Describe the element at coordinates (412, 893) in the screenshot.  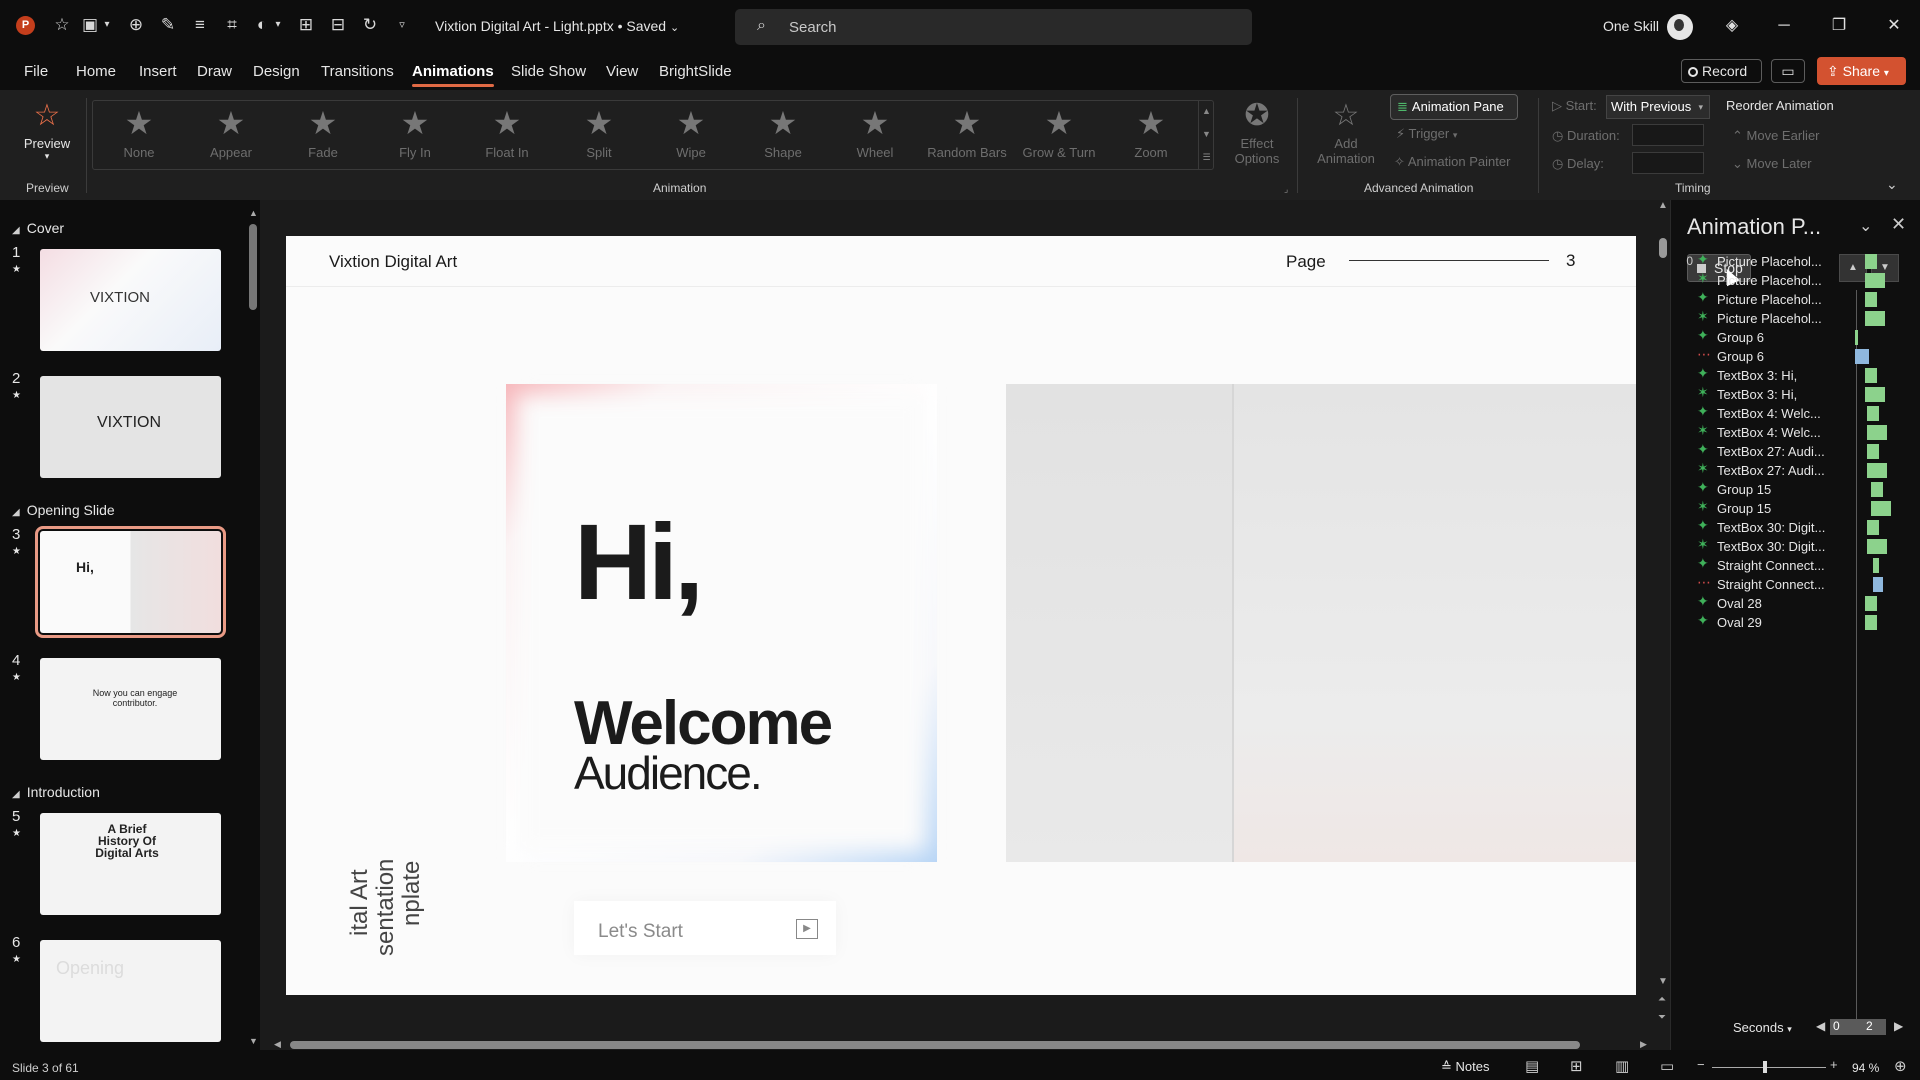
I see `vertical-text-3: nplate` at that location.